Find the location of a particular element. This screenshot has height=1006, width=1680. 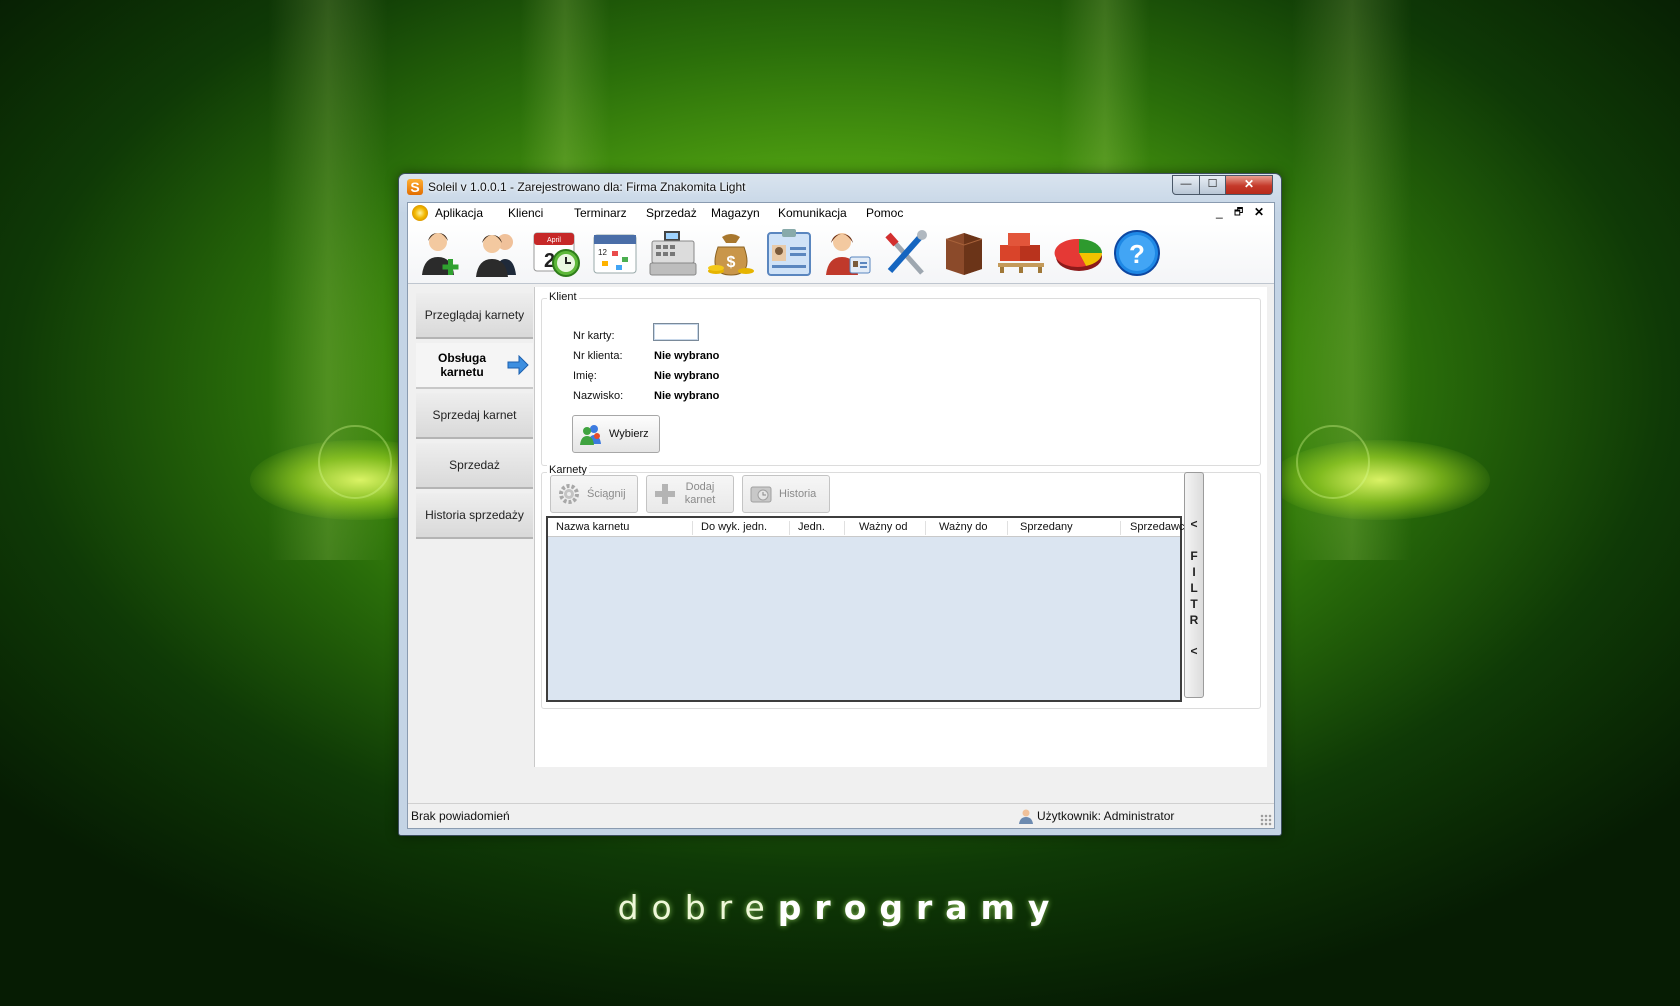

current-user: Użytkownik: Administrator is located at coordinates (1106, 816).